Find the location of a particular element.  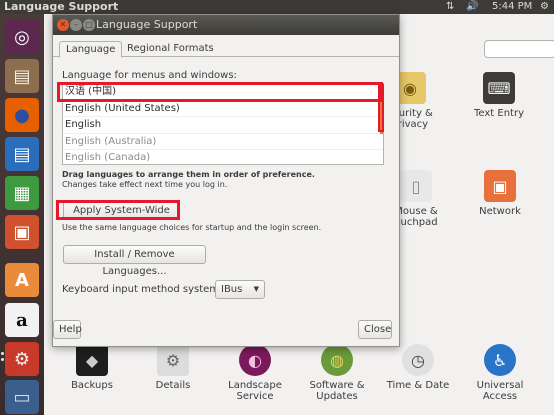

network-icon: ⇅ is located at coordinates (450, 7).